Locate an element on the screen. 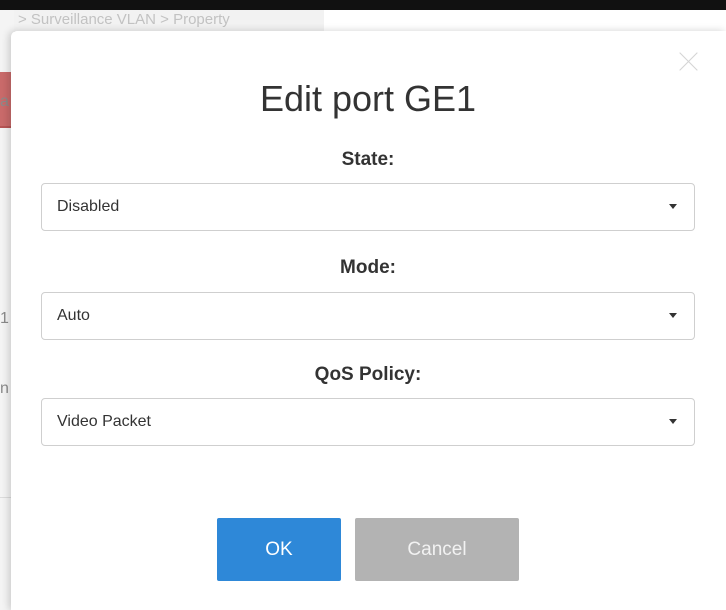 The height and width of the screenshot is (610, 726). close-icon is located at coordinates (689, 61).